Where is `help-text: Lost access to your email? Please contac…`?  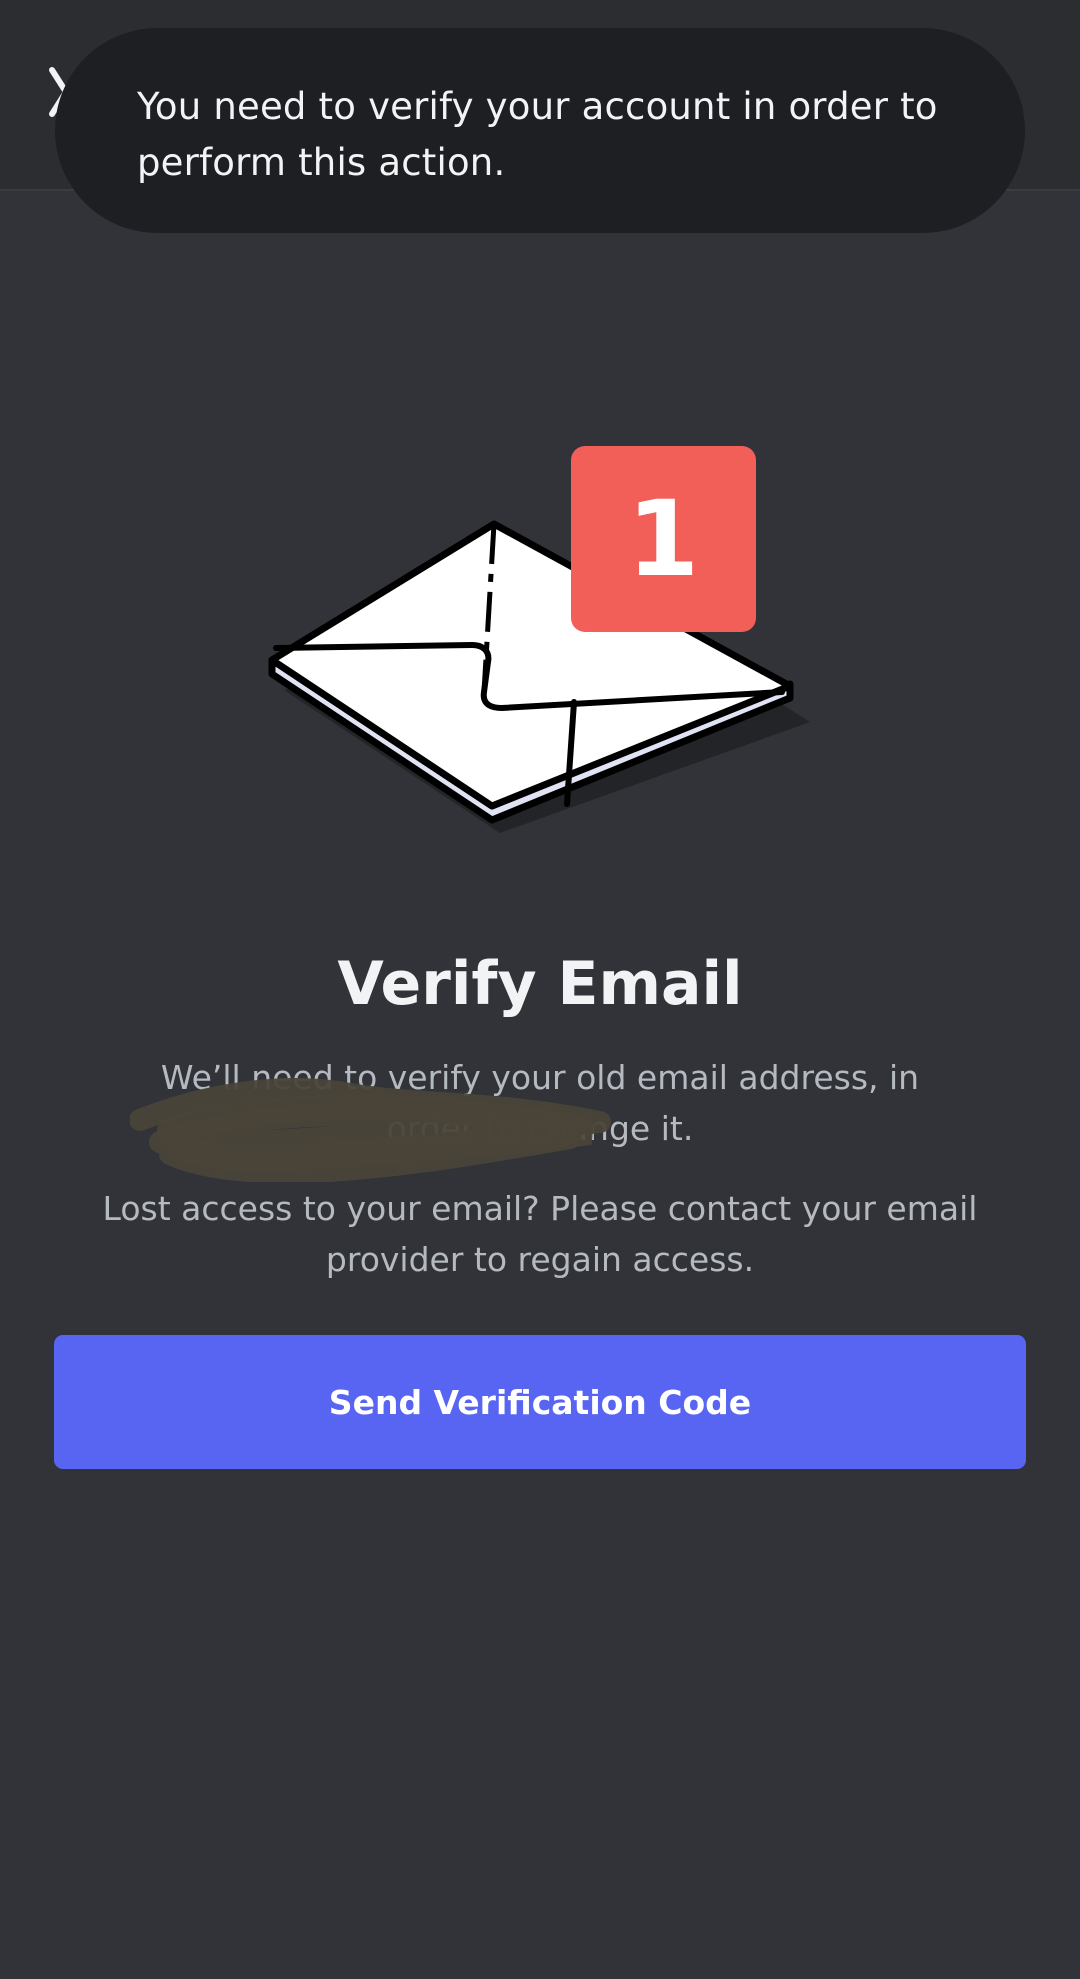
help-text: Lost access to your email? Please contac… is located at coordinates (540, 1234).